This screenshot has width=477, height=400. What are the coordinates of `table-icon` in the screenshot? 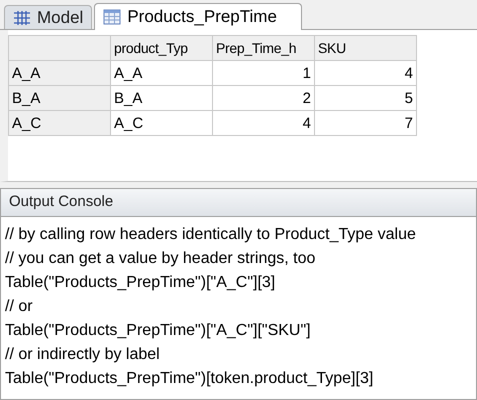 It's located at (112, 17).